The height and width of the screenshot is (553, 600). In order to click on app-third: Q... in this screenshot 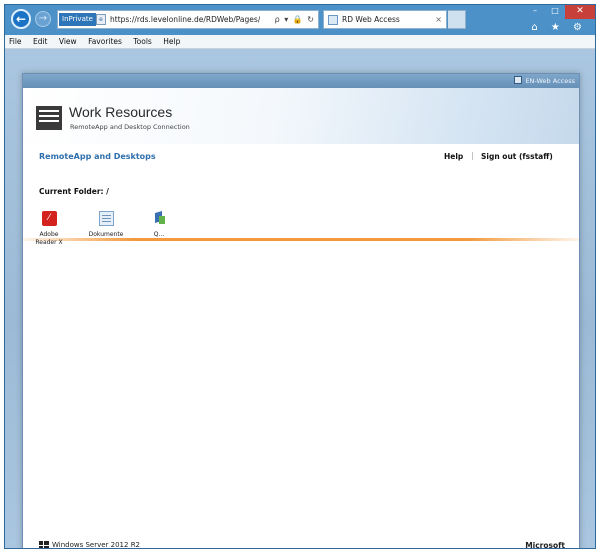, I will do `click(159, 225)`.